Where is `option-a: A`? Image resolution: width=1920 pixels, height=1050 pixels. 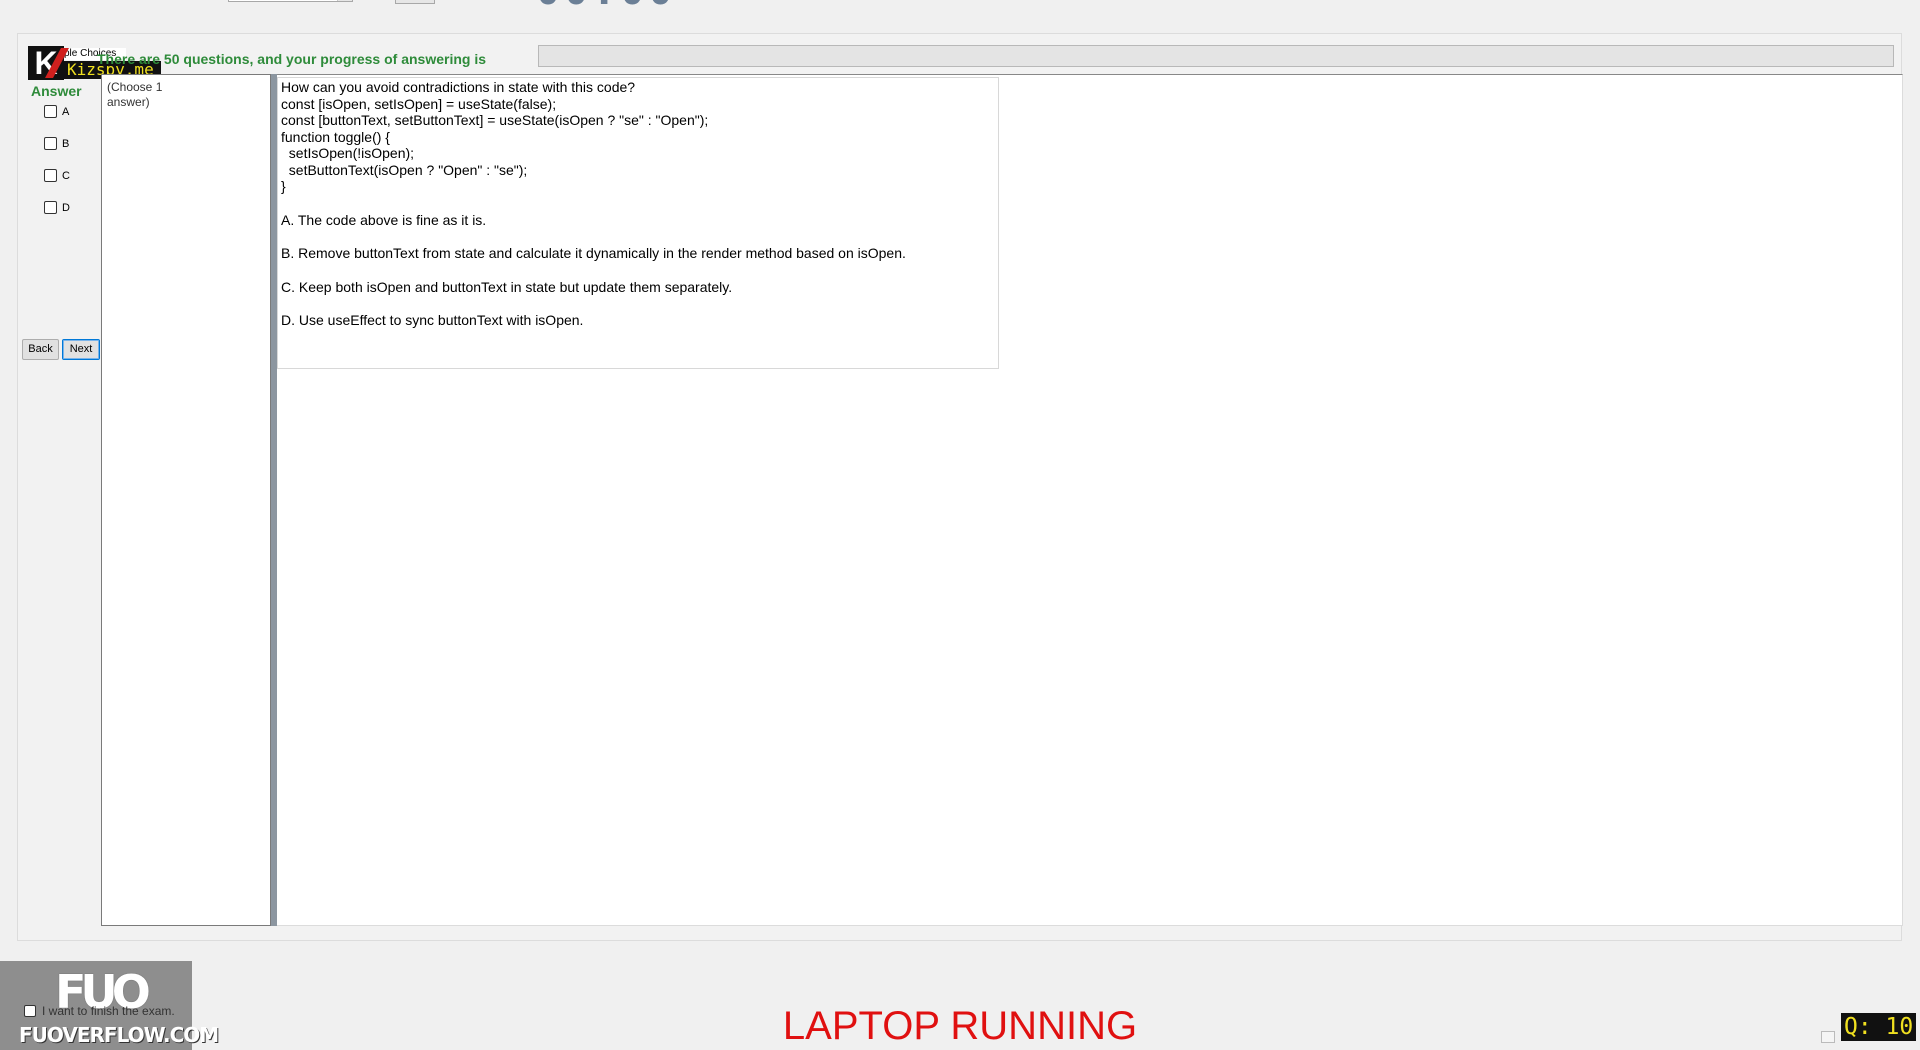
option-a: A is located at coordinates (56, 111).